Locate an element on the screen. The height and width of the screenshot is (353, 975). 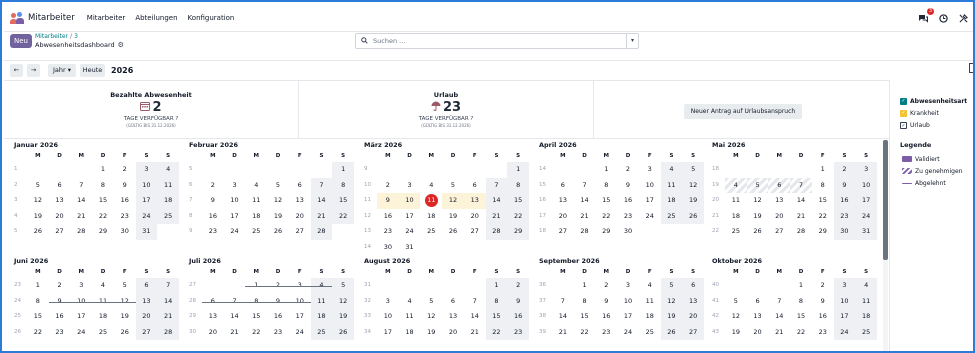
next-button: → is located at coordinates (33, 70).